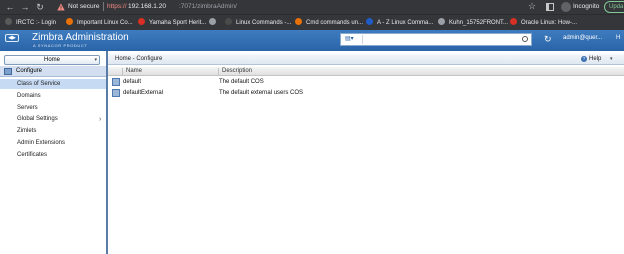  What do you see at coordinates (595, 59) in the screenshot?
I see `help-button: Help` at bounding box center [595, 59].